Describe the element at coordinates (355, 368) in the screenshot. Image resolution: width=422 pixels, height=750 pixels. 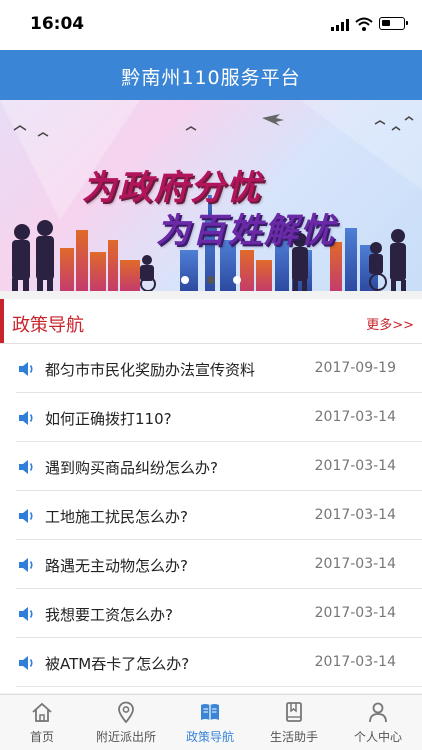
I see `policy-item-date: 2017-09-19` at that location.